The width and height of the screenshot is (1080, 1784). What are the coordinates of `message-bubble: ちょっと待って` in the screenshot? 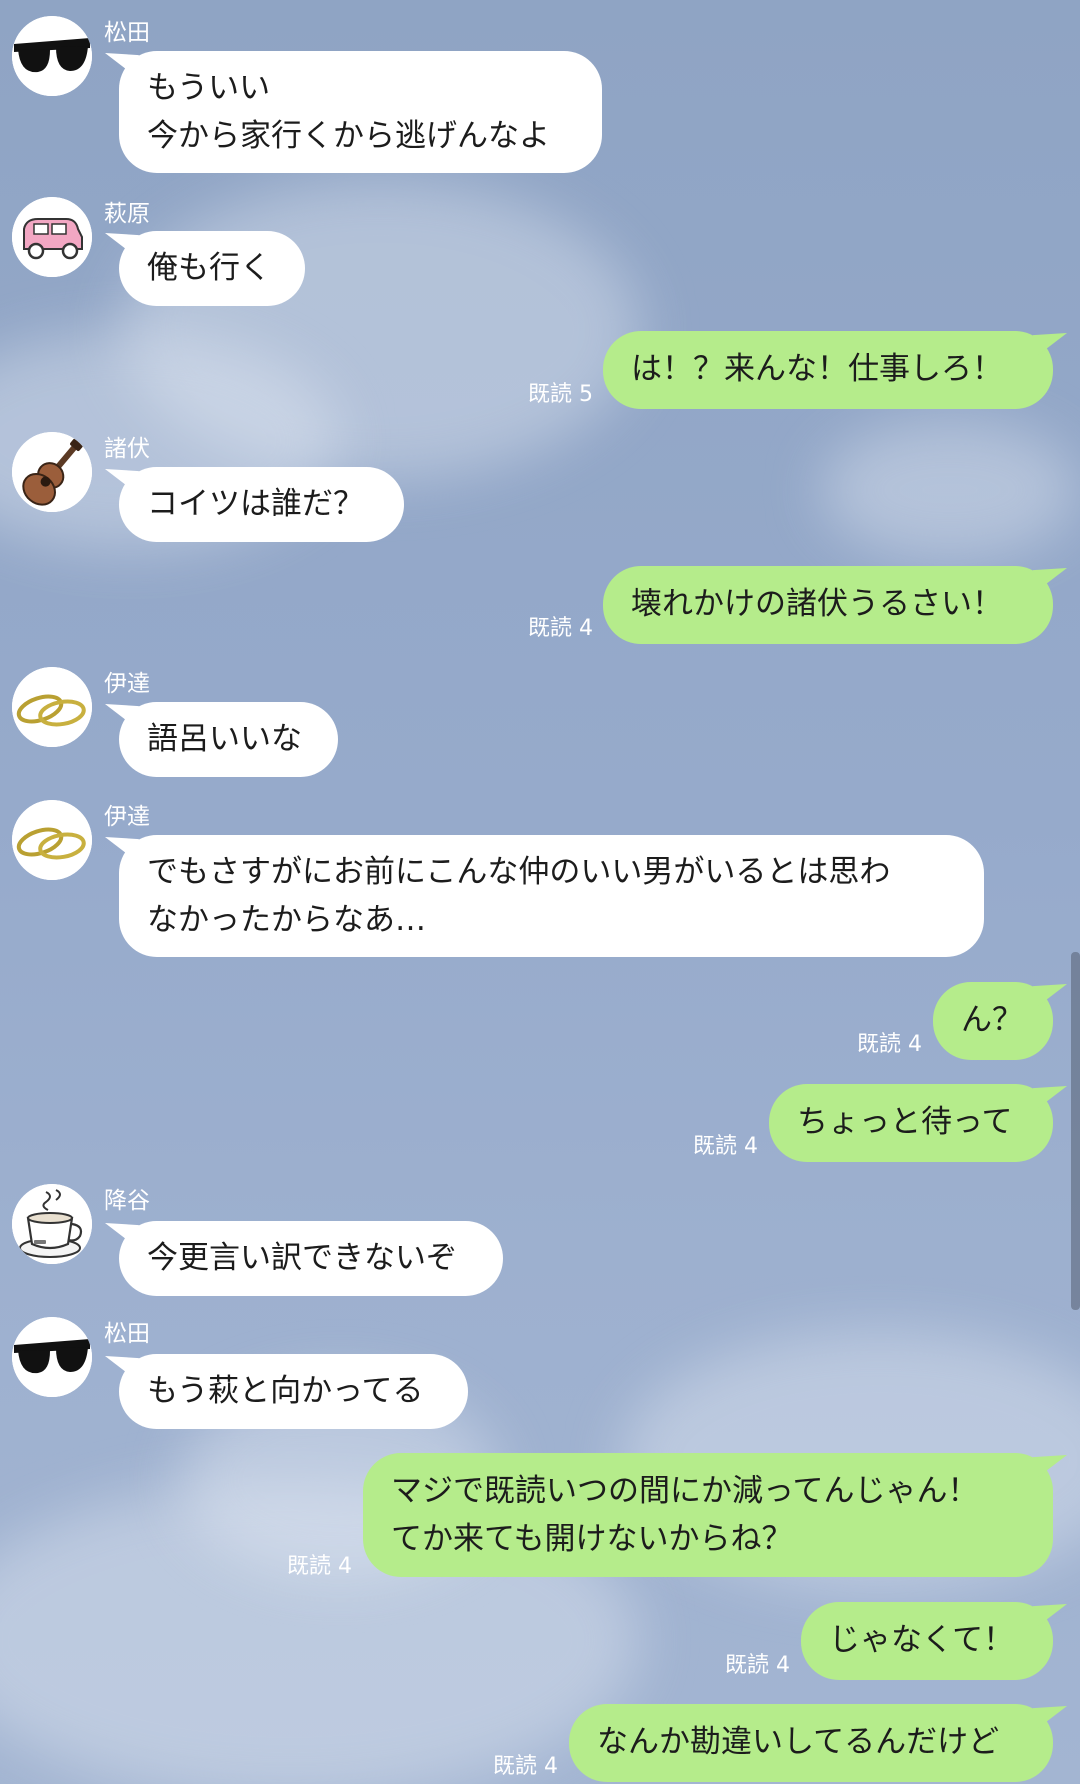 It's located at (911, 1123).